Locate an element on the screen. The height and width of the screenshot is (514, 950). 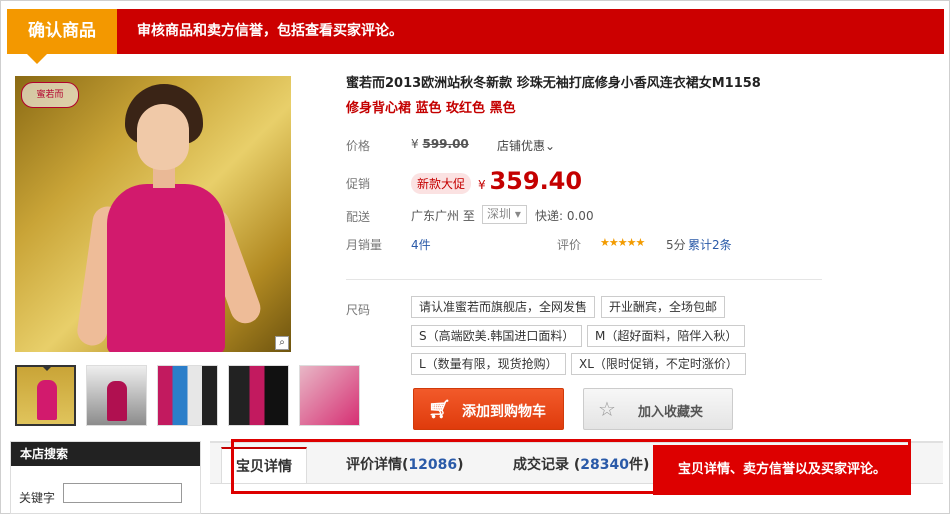
promo-badge: 新款大促 is located at coordinates (441, 183).